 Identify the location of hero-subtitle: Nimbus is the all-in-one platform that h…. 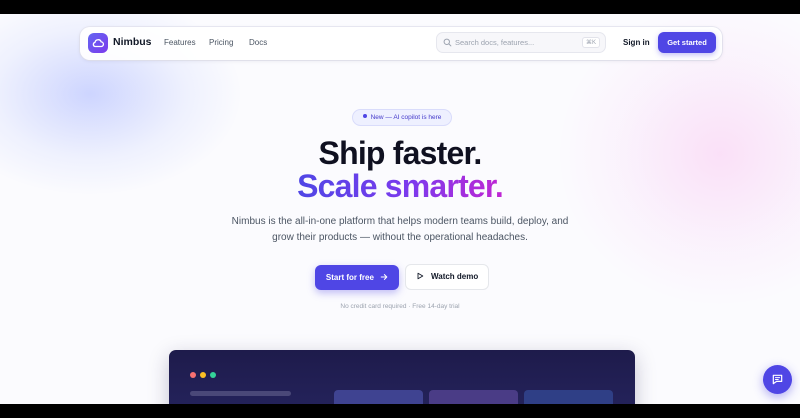
(400, 229).